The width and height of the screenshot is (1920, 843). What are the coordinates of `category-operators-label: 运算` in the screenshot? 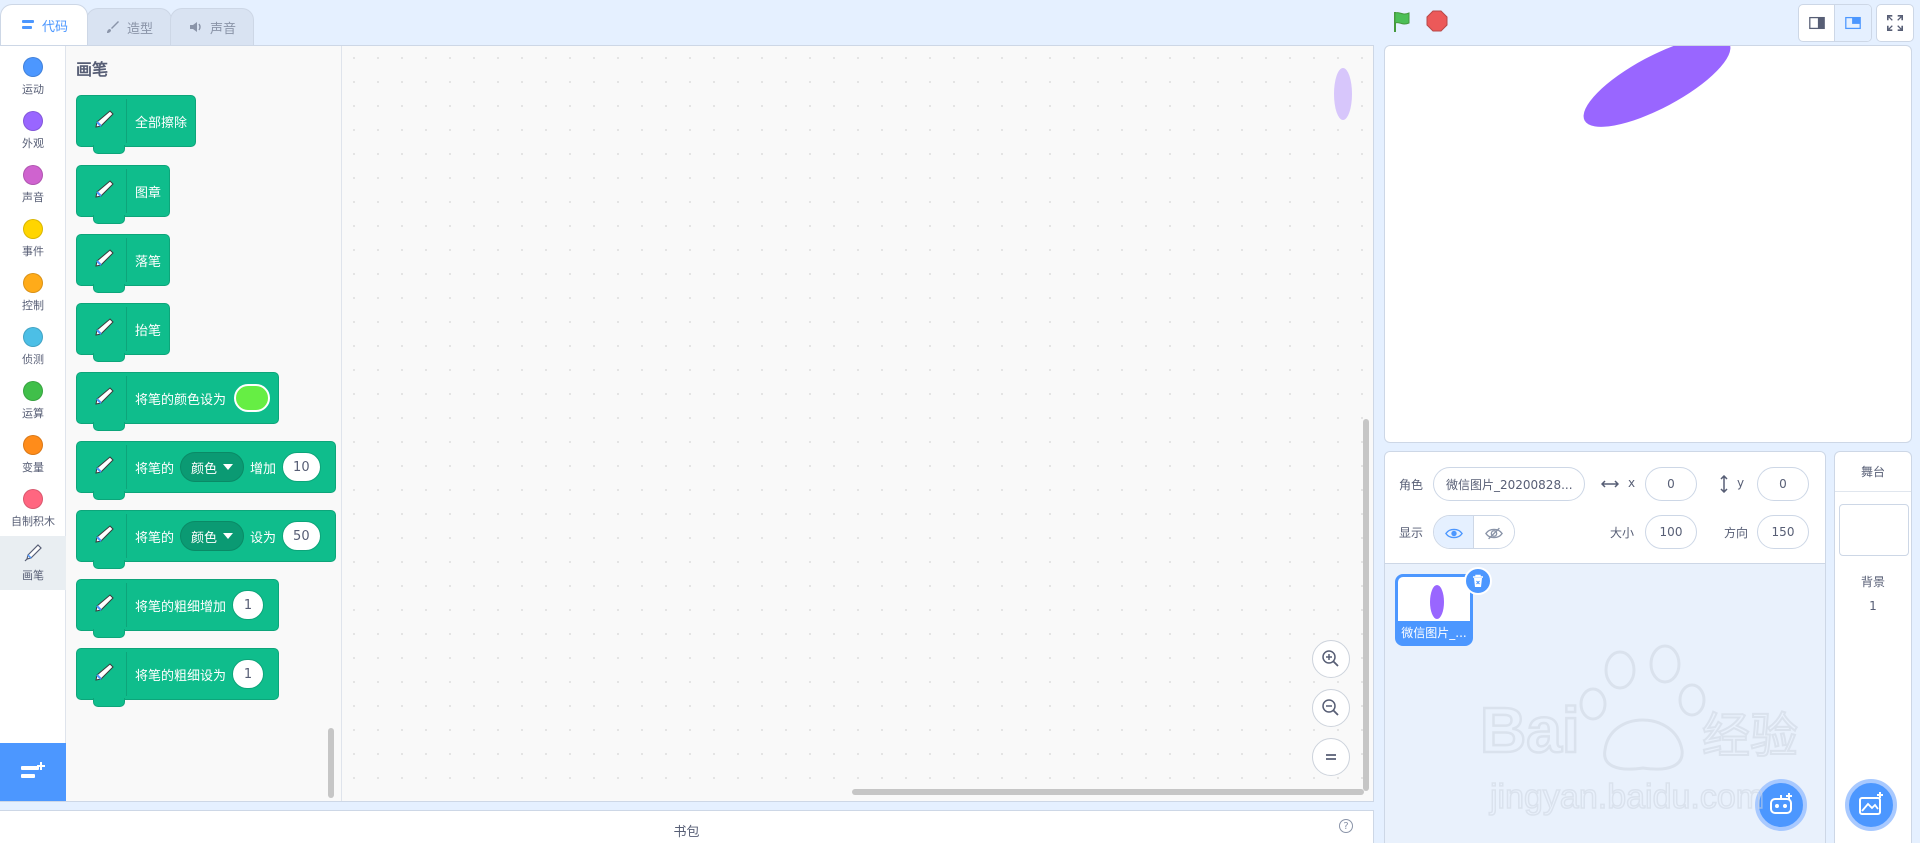 It's located at (33, 413).